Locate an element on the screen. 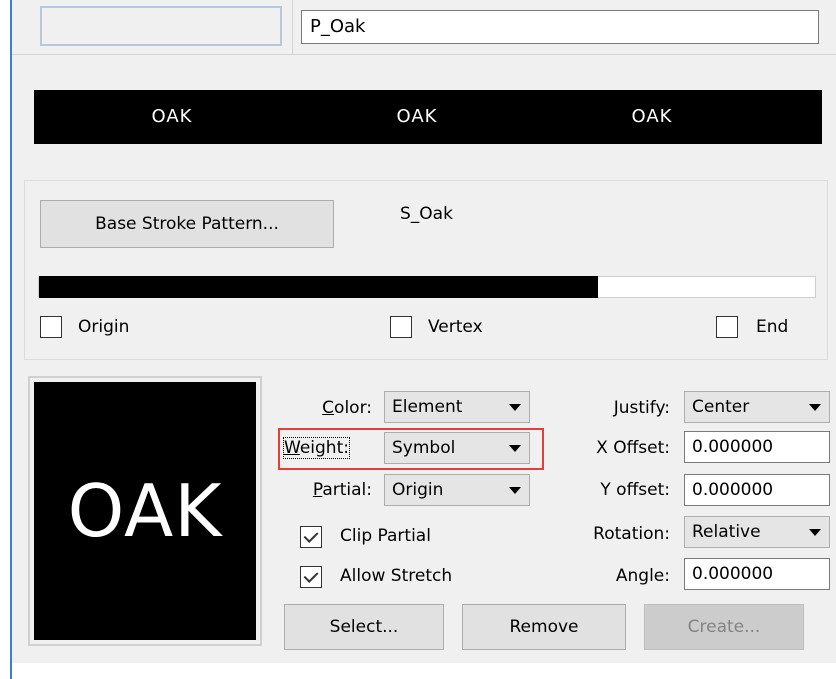  vertex-checkbox-label: Vertex is located at coordinates (455, 327).